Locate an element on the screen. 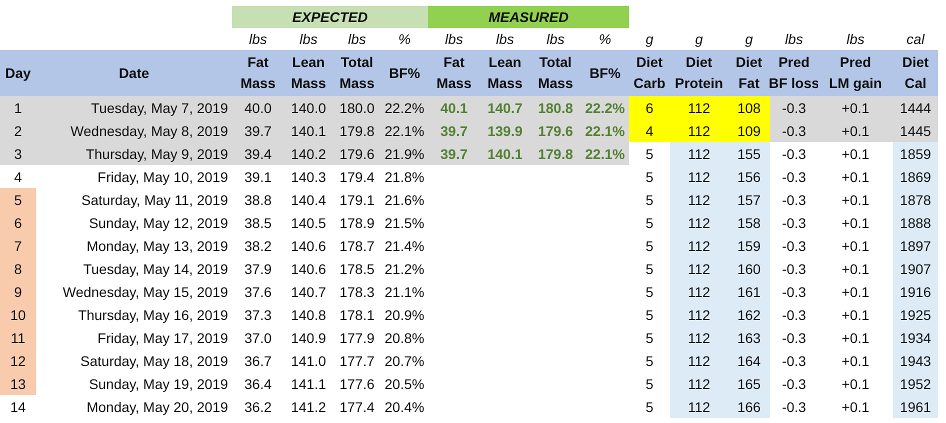  measured-cell: 179.8 is located at coordinates (555, 153).